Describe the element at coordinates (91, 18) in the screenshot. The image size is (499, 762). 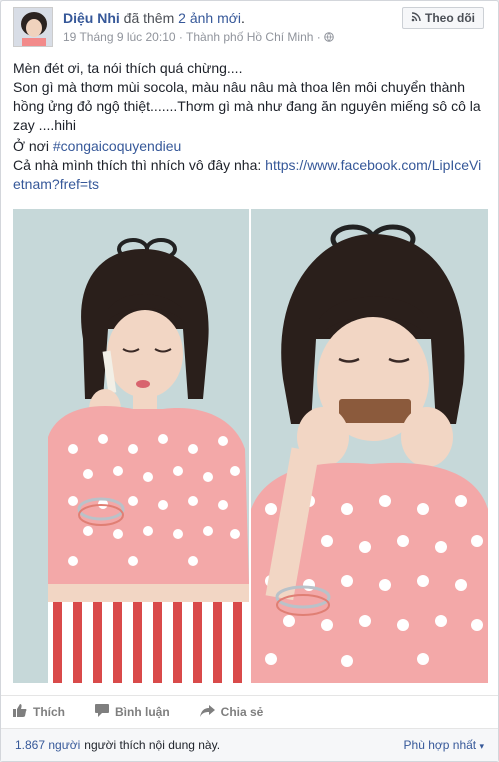
I see `author-name: Diệu Nhi` at that location.